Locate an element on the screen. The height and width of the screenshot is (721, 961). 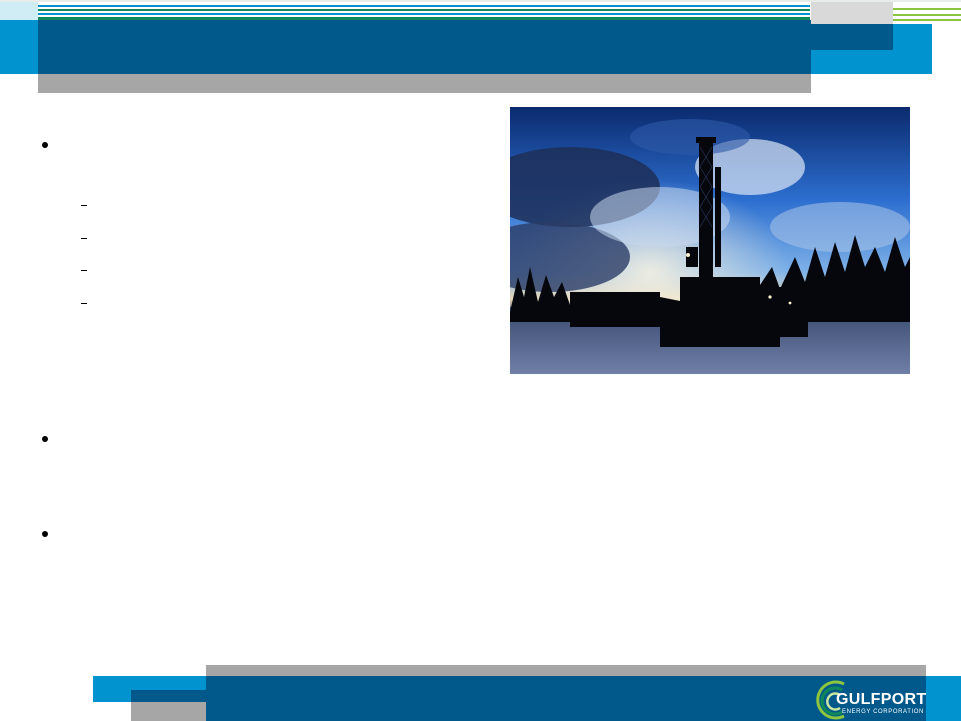
gulfport-logo: GULFPORT ENERGY CORPORATION is located at coordinates (870, 699).